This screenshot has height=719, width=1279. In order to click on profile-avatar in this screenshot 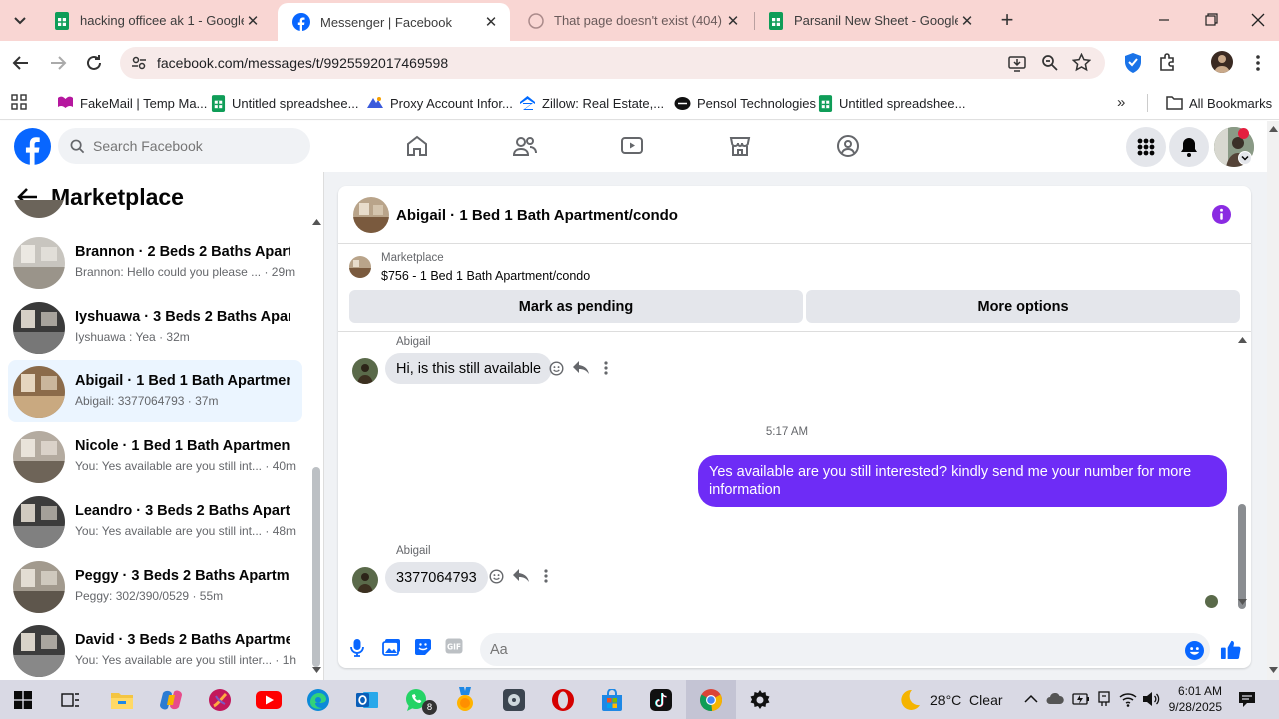, I will do `click(1222, 62)`.